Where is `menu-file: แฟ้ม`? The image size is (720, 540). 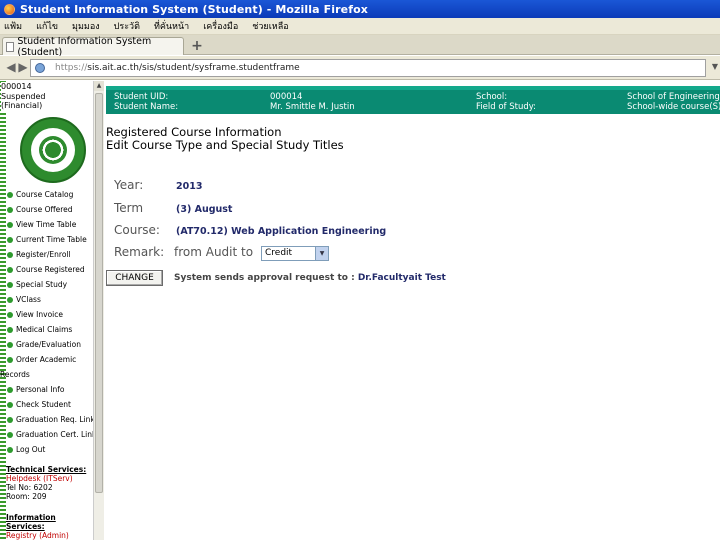 menu-file: แฟ้ม is located at coordinates (13, 26).